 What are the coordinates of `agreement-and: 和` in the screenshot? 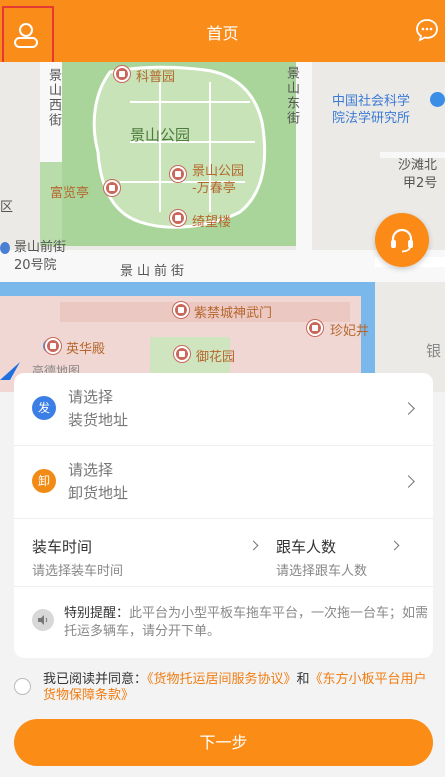 It's located at (303, 679).